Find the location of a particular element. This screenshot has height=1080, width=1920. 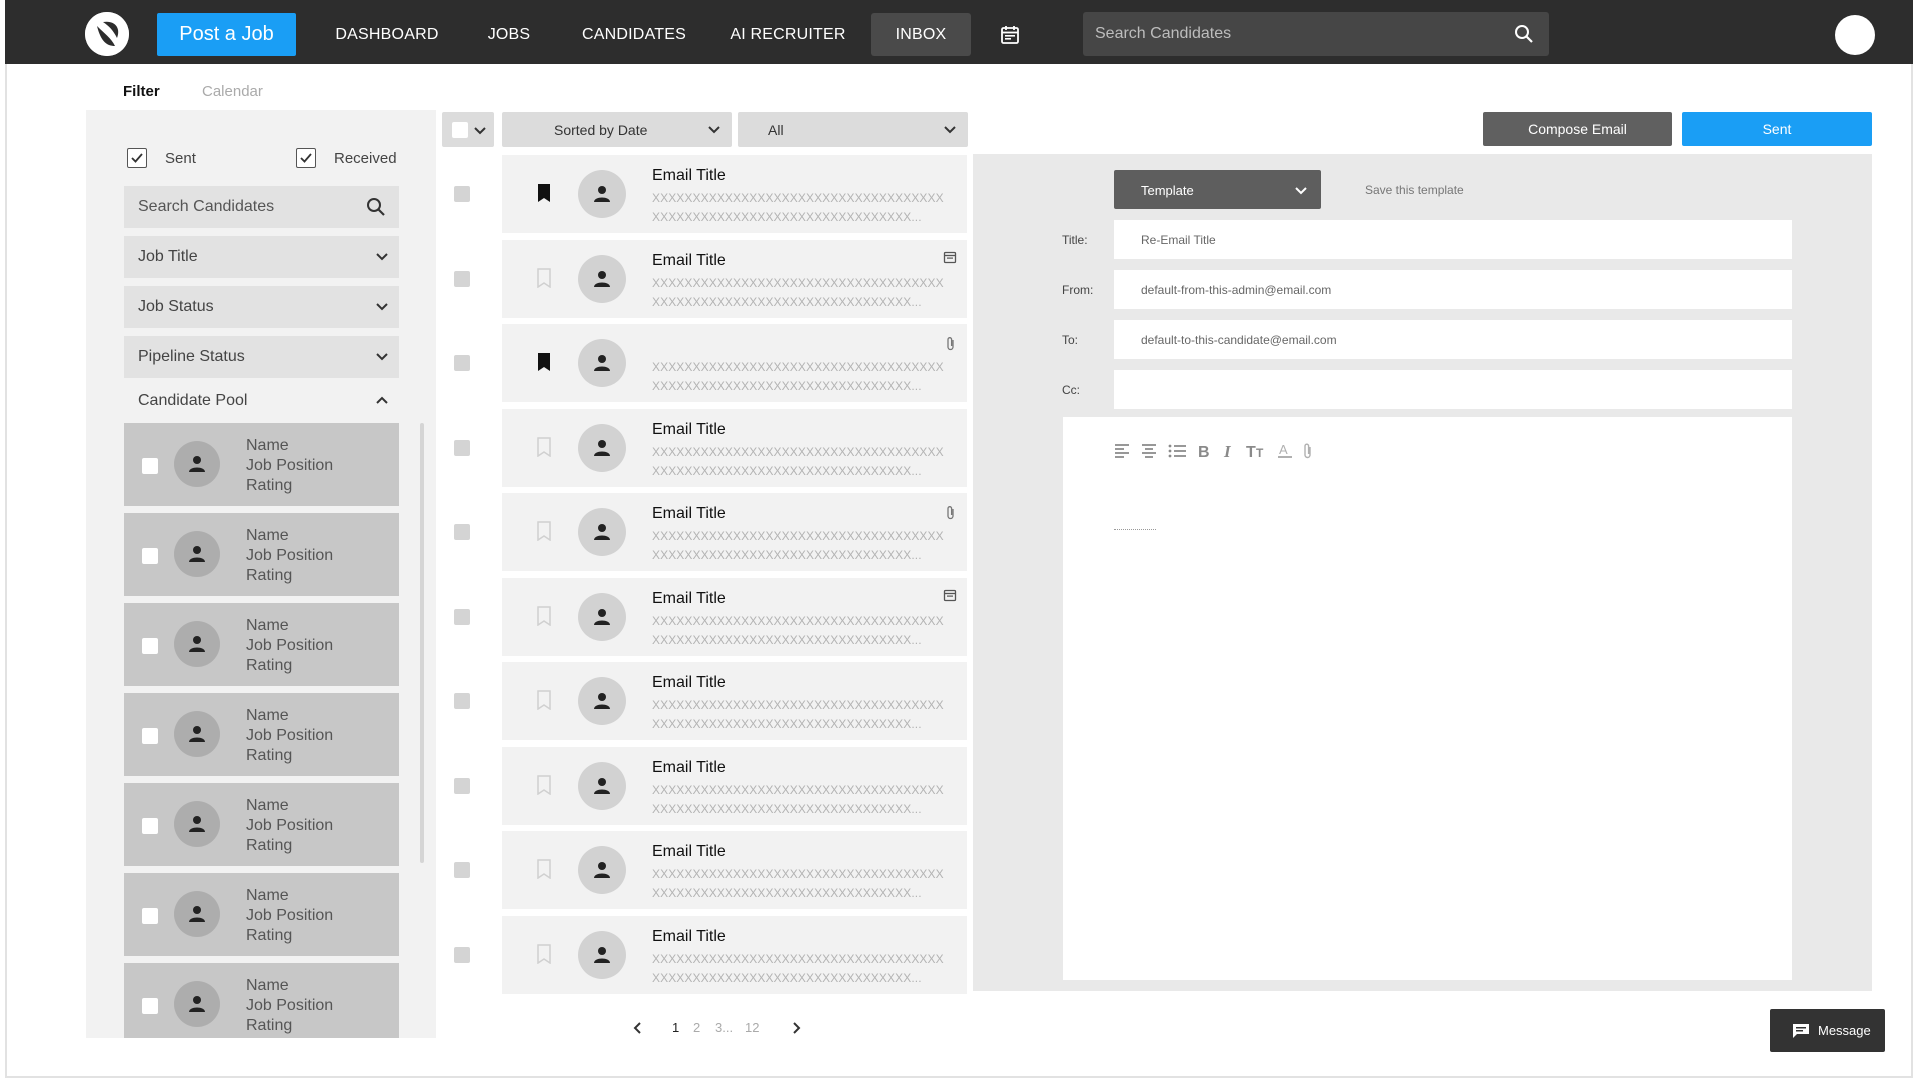

avatar is located at coordinates (197, 554).